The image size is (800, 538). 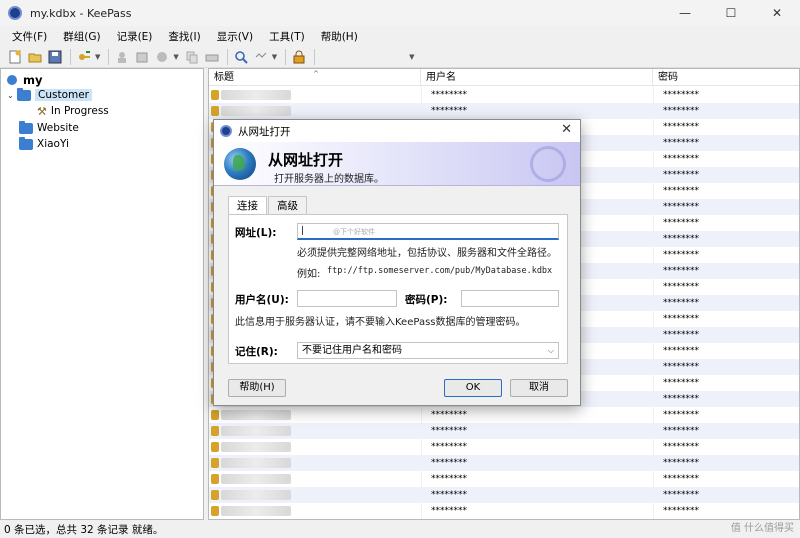 I want to click on status-text: 0 条已选，总共 32 条记录 就绪。, so click(x=84, y=529).